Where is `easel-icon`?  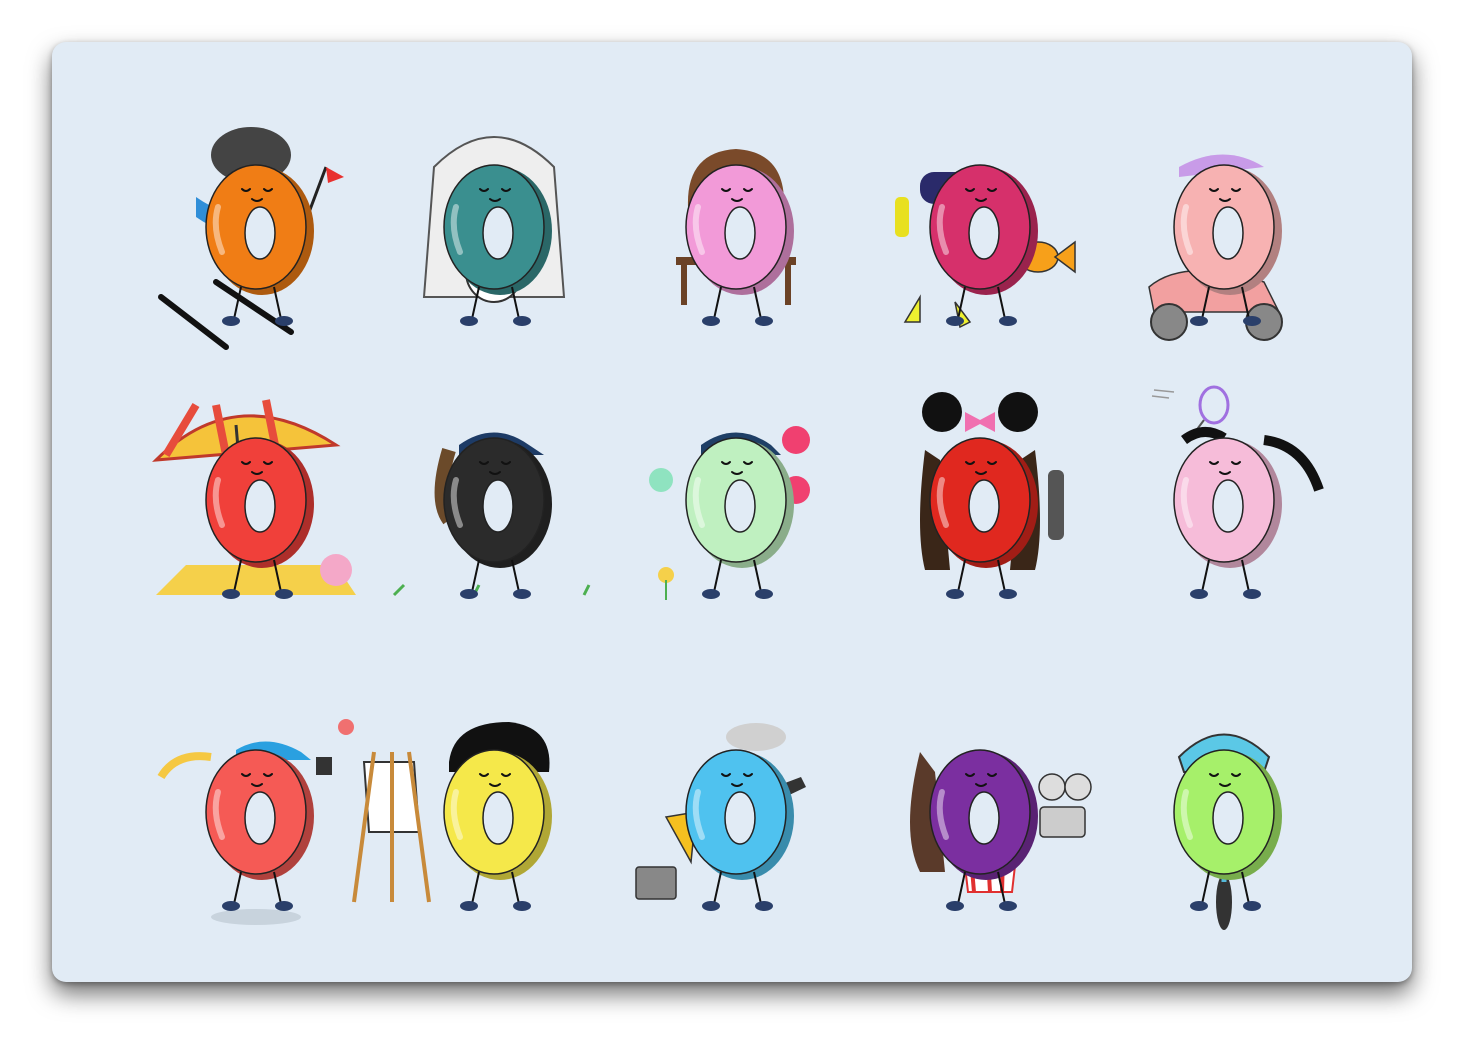 easel-icon is located at coordinates (452, 816).